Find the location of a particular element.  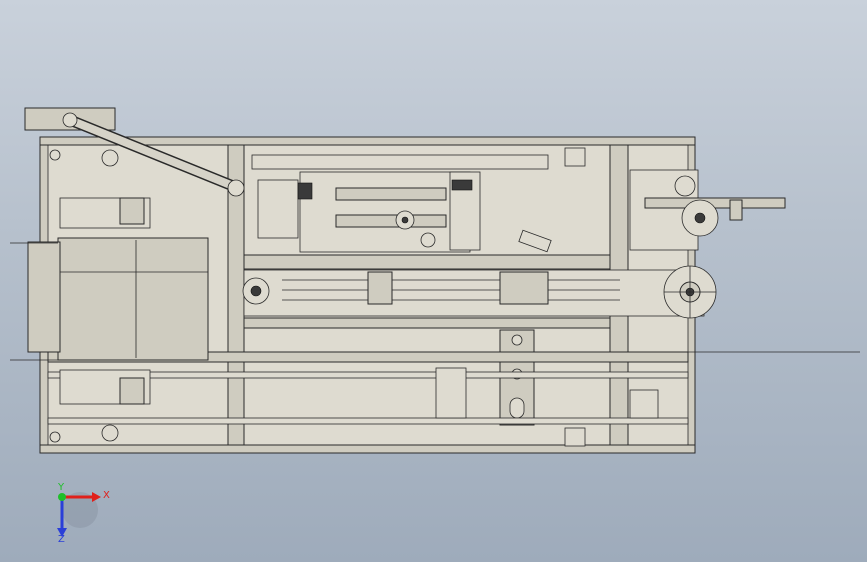

foot-bl is located at coordinates (55, 437).